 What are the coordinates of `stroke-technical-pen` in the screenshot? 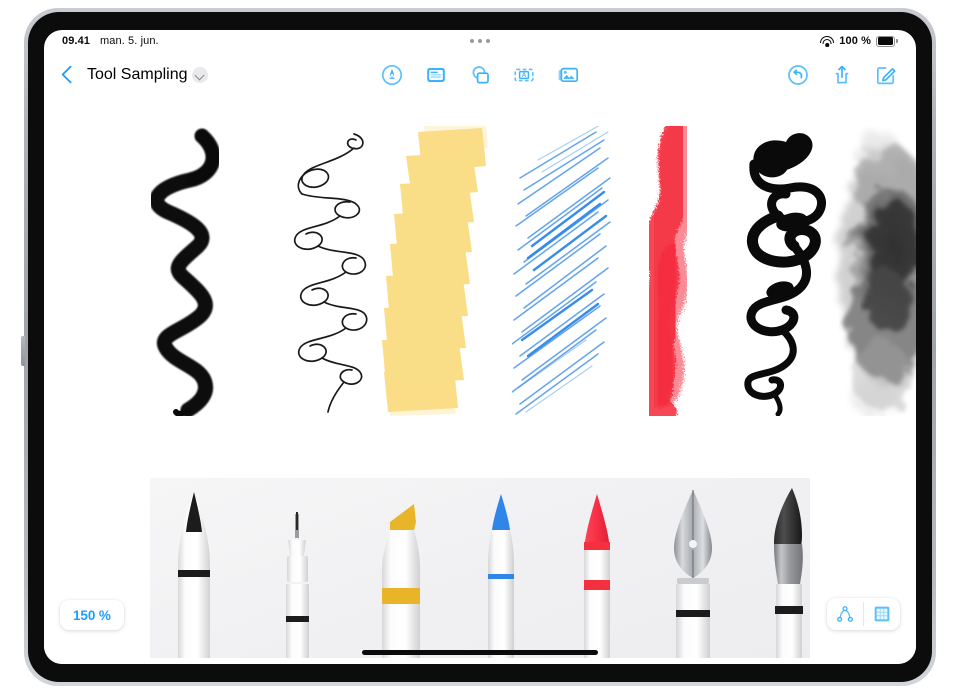 It's located at (330, 273).